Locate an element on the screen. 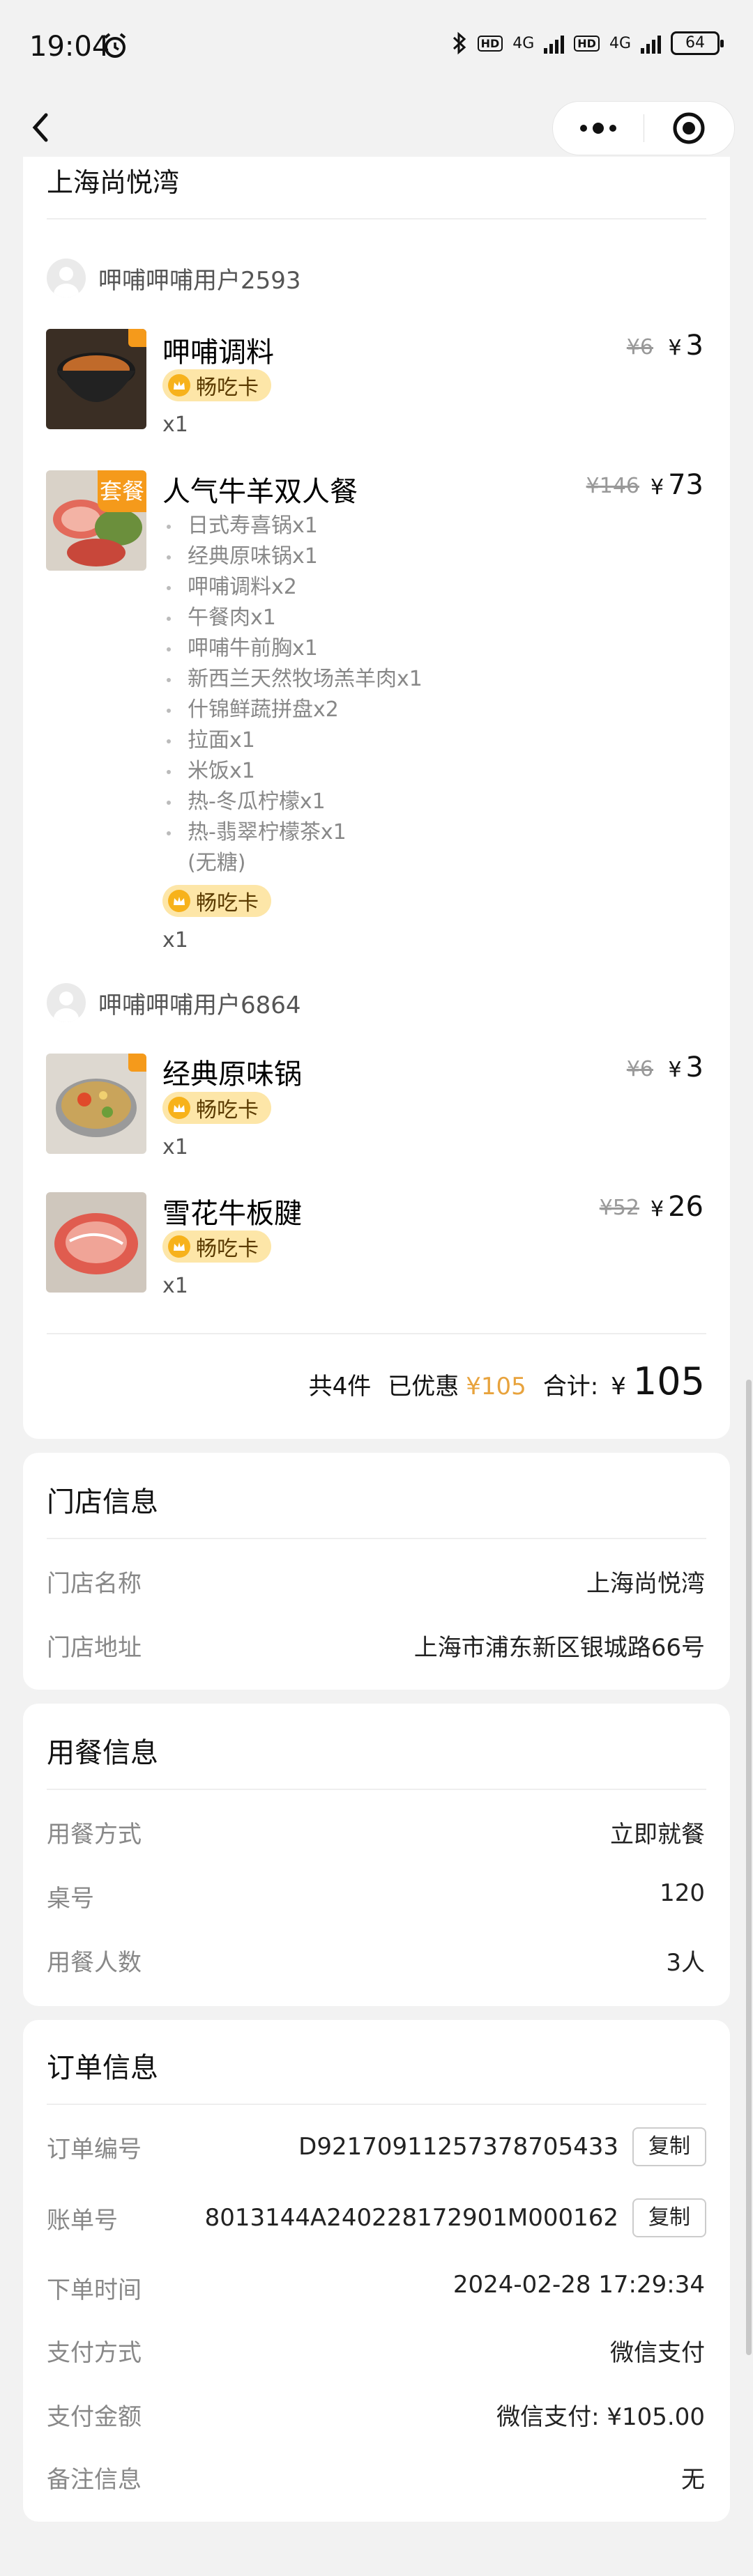 The width and height of the screenshot is (753, 2576). signal-icon is located at coordinates (554, 43).